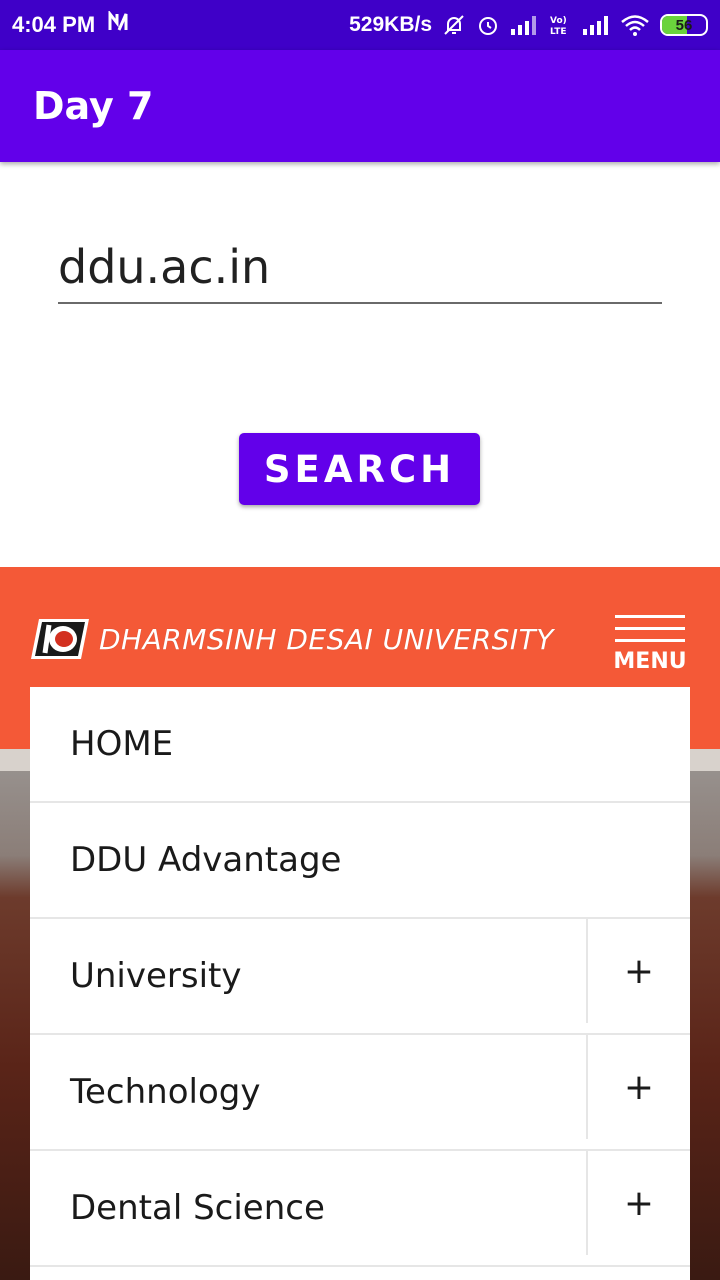 The width and height of the screenshot is (720, 1280). Describe the element at coordinates (360, 268) in the screenshot. I see `url-input` at that location.